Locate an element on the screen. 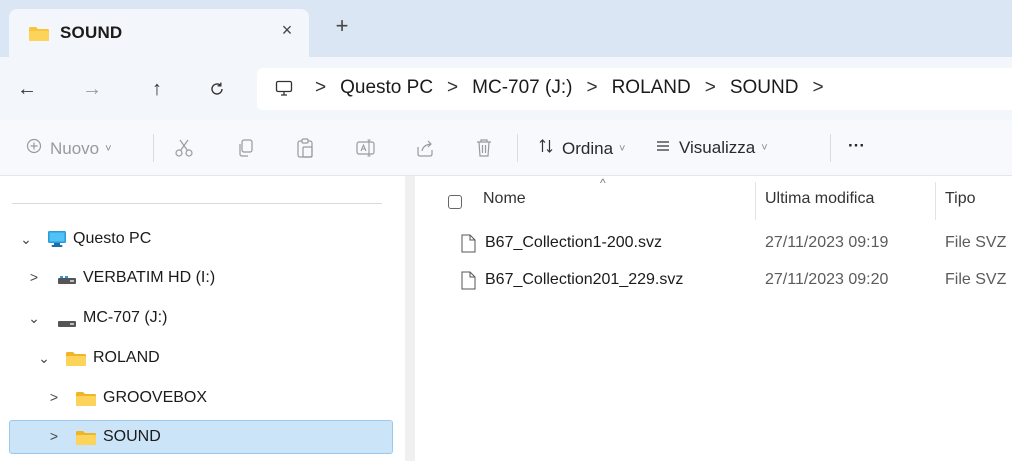  paste-icon is located at coordinates (305, 148).